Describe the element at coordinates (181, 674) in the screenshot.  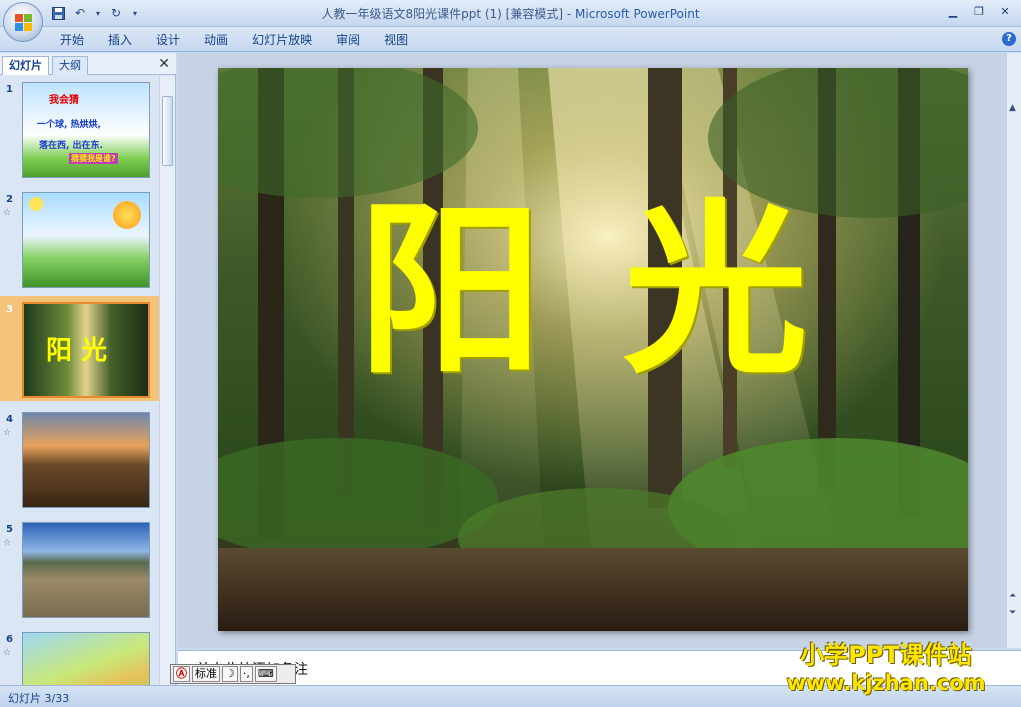
I see `ime-logo-icon: Ⓐ` at that location.